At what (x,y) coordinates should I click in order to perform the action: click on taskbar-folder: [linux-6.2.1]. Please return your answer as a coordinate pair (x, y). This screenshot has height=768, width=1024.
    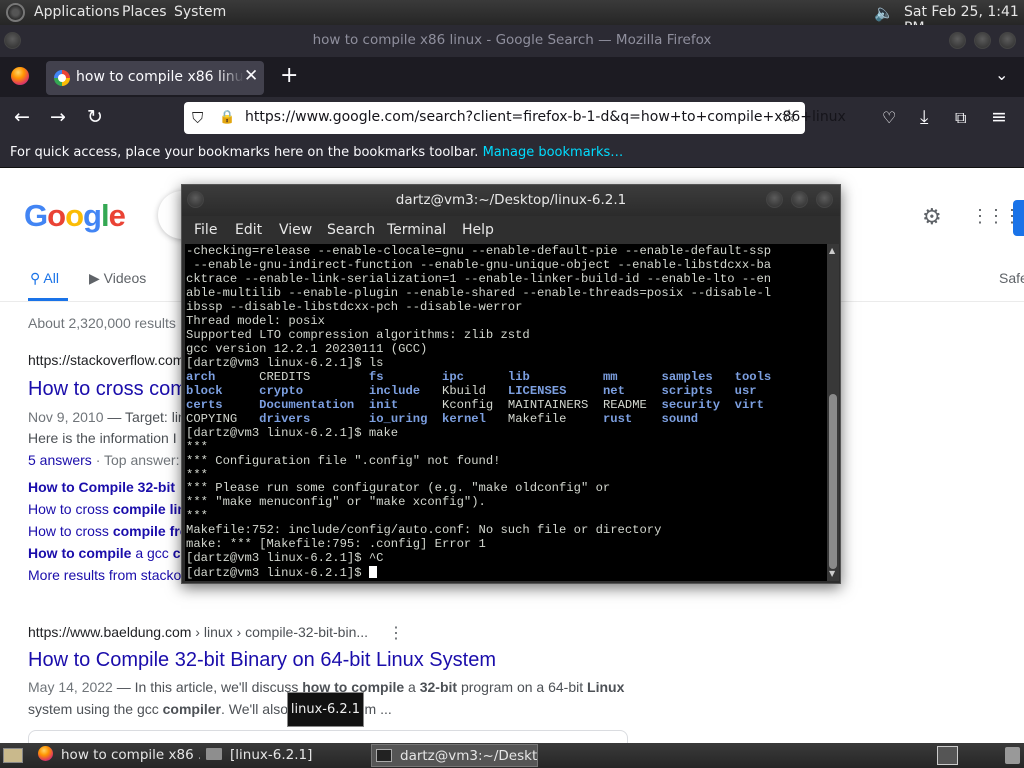
    Looking at the image, I should click on (286, 755).